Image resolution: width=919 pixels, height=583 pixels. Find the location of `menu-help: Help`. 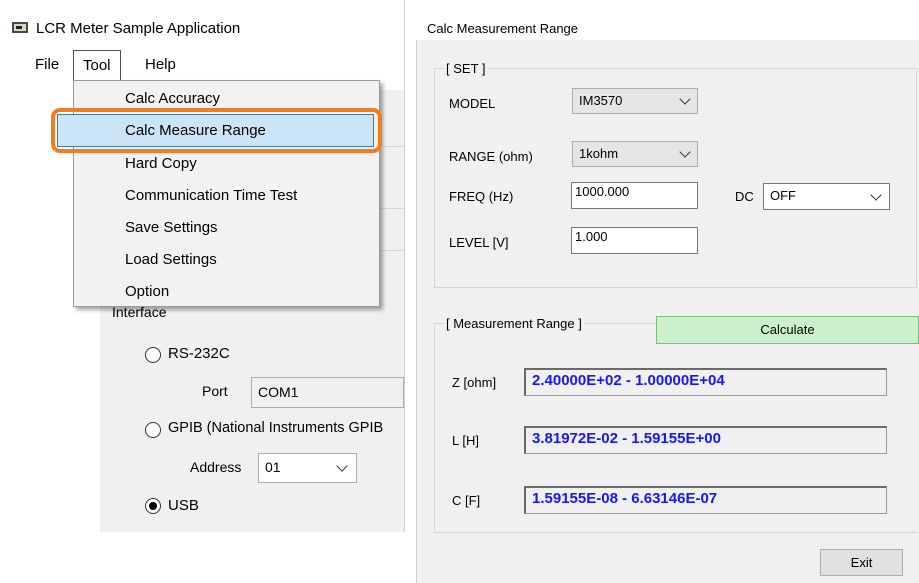

menu-help: Help is located at coordinates (160, 65).